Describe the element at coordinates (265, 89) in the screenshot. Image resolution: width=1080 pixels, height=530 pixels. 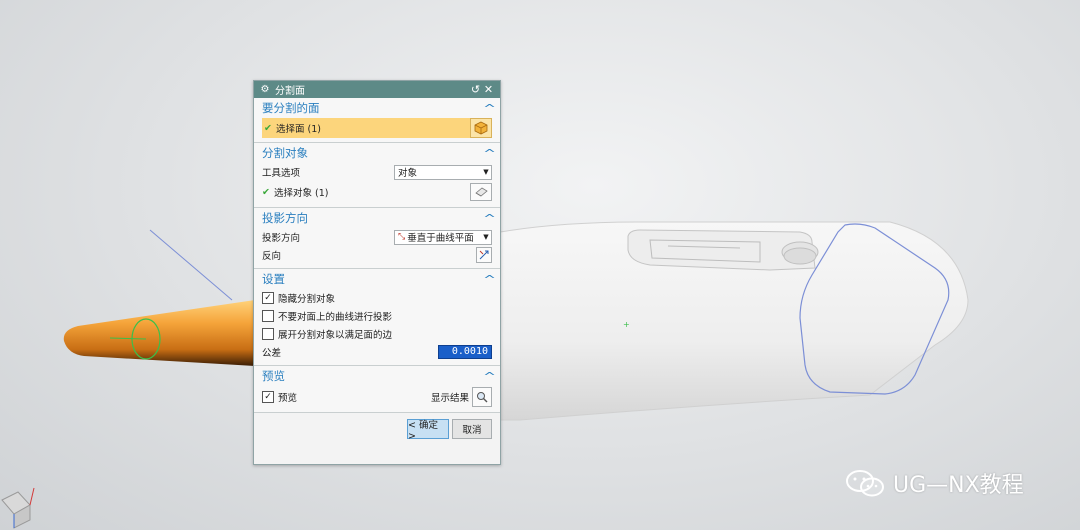
I see `gear-icon: ⚙` at that location.